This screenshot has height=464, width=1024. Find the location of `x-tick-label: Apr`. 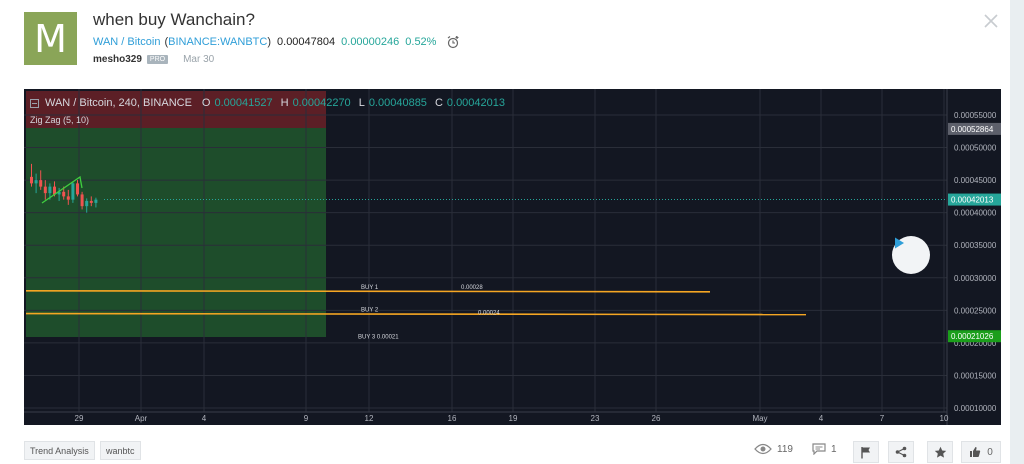

x-tick-label: Apr is located at coordinates (141, 418).